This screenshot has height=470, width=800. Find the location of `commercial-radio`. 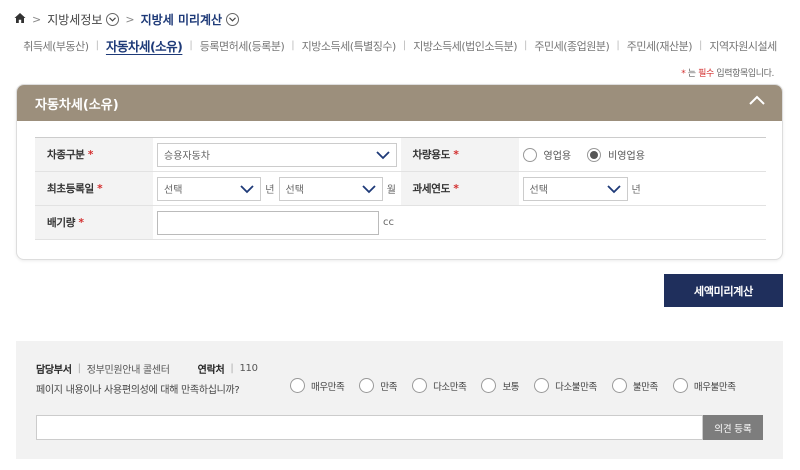

commercial-radio is located at coordinates (529, 154).